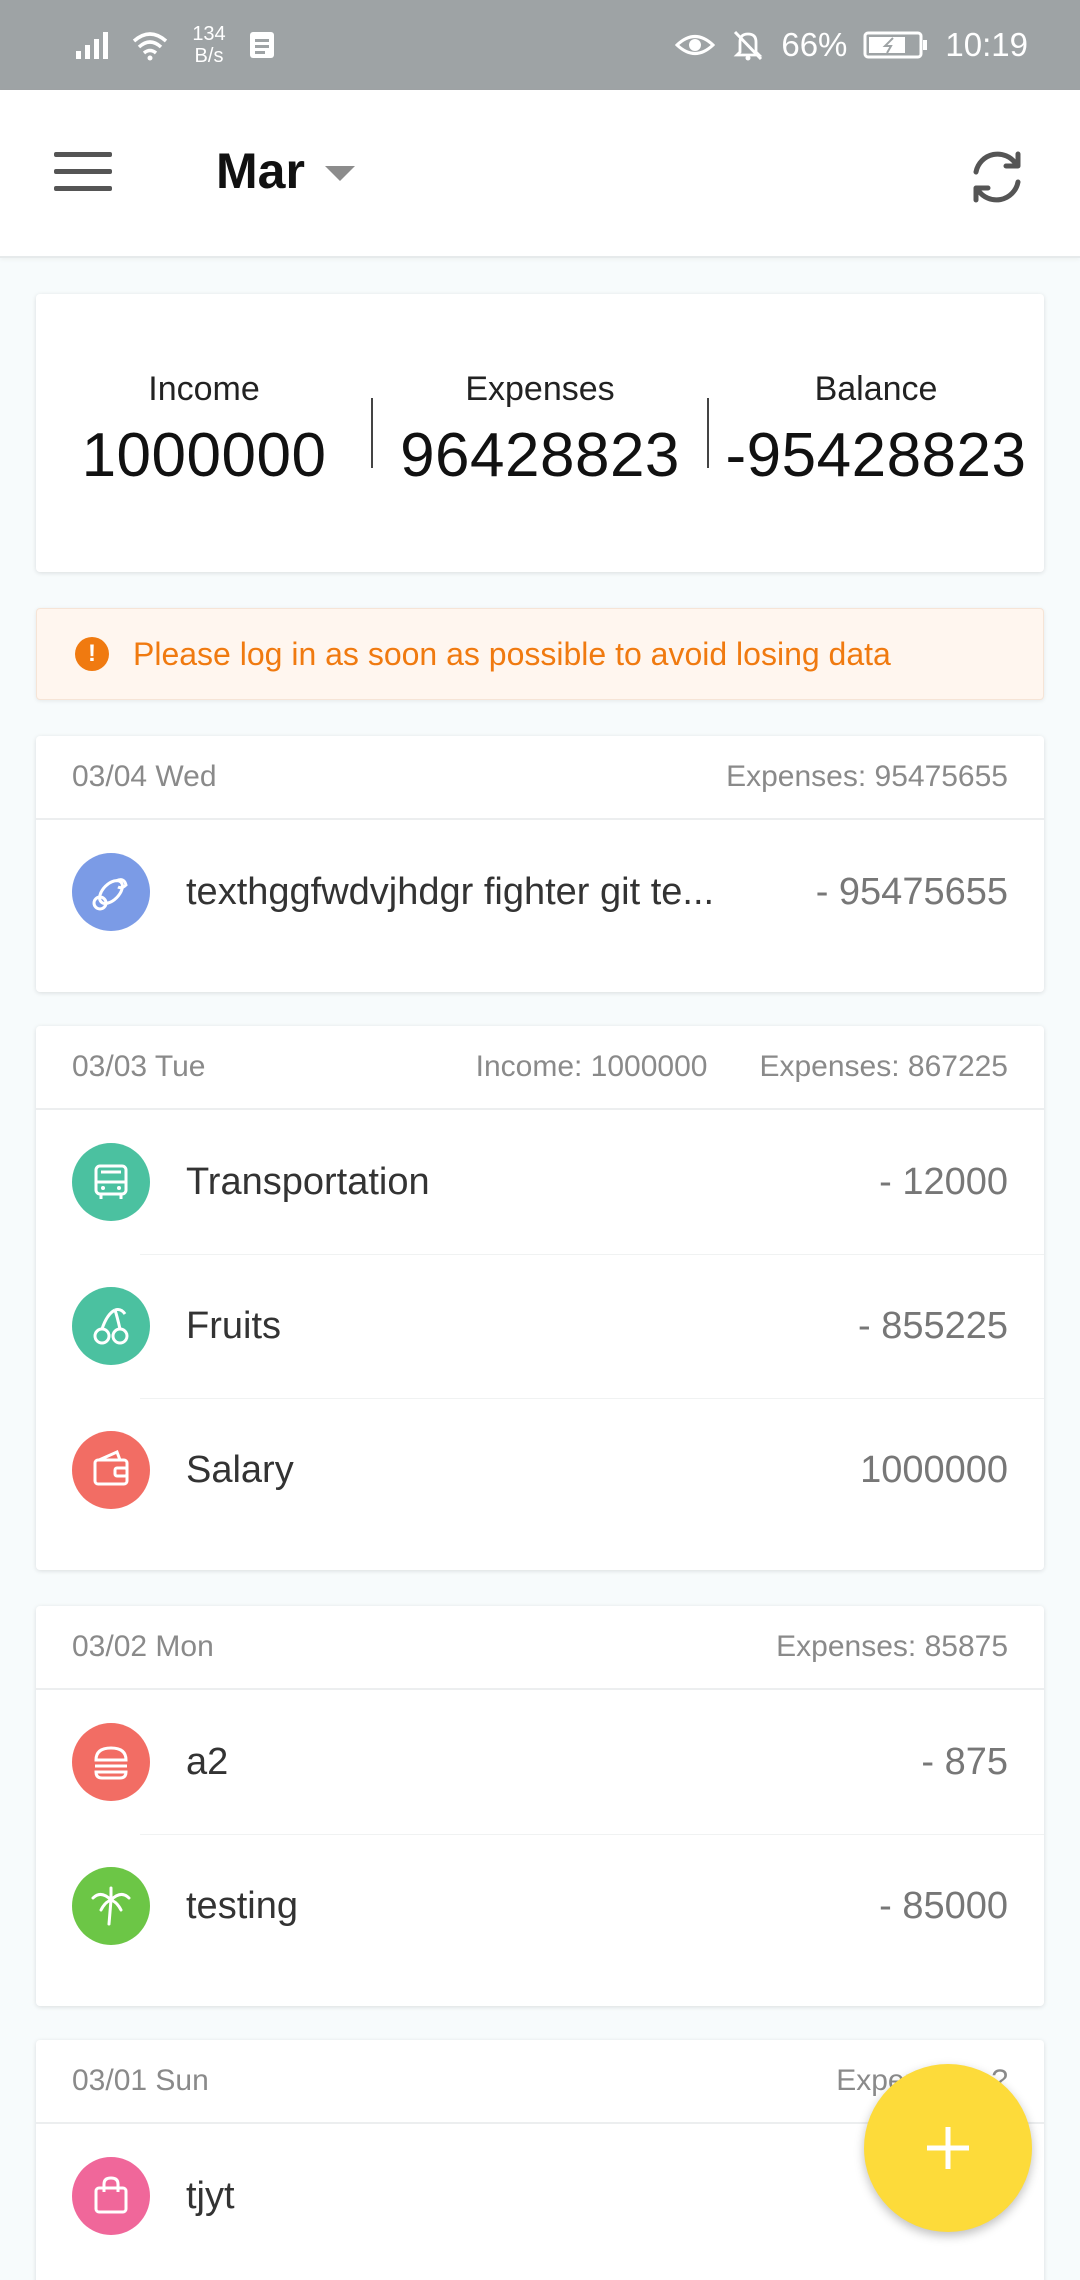 The height and width of the screenshot is (2280, 1080). I want to click on shopping-bag-icon, so click(111, 2196).